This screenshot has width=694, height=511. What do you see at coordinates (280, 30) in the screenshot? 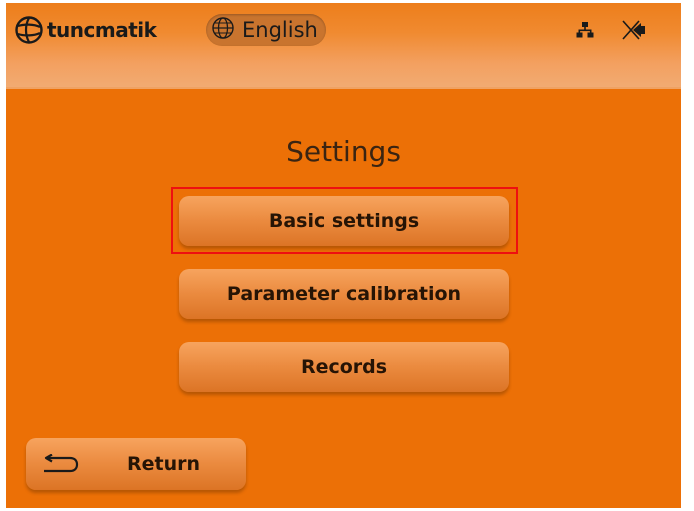
I see `language-label: English` at bounding box center [280, 30].